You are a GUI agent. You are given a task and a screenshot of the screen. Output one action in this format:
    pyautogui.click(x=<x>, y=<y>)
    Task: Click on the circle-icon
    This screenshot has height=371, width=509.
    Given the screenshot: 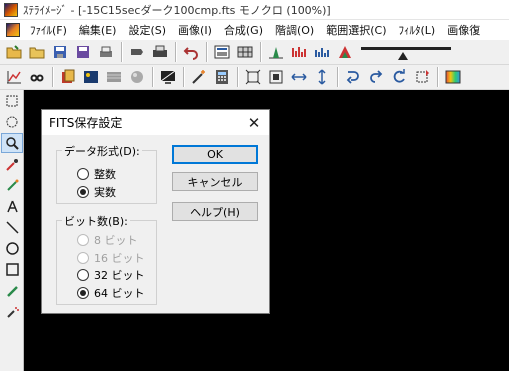 What is the action you would take?
    pyautogui.click(x=12, y=248)
    